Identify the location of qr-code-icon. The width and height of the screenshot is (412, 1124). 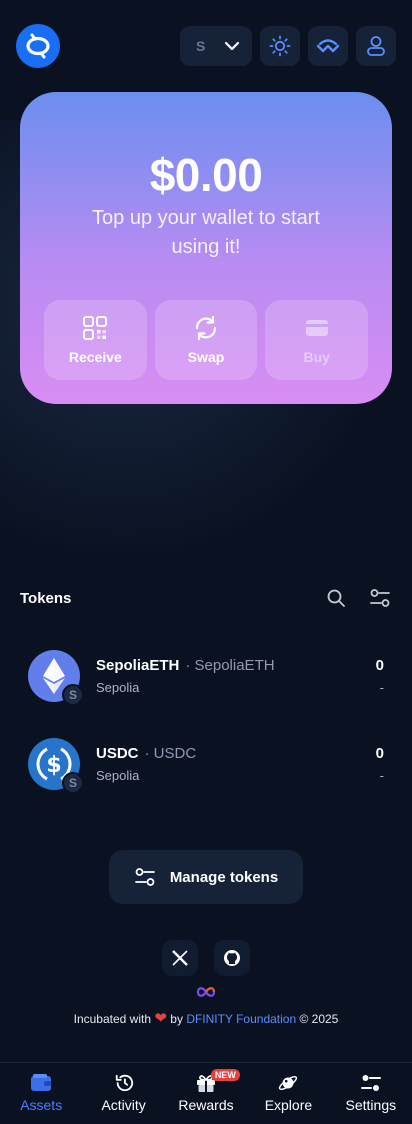
(95, 328).